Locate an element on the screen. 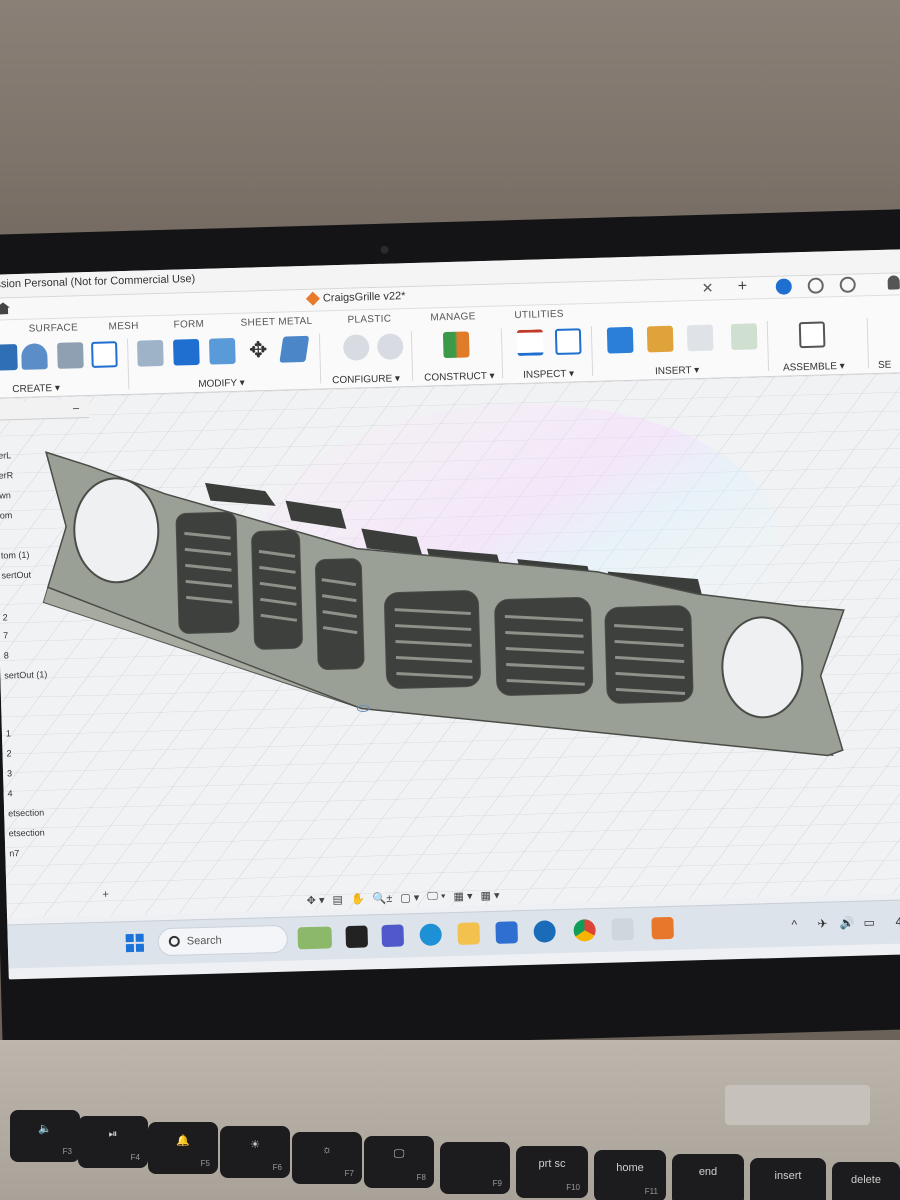 This screenshot has width=900, height=1200. windows-start-icon is located at coordinates (135, 943).